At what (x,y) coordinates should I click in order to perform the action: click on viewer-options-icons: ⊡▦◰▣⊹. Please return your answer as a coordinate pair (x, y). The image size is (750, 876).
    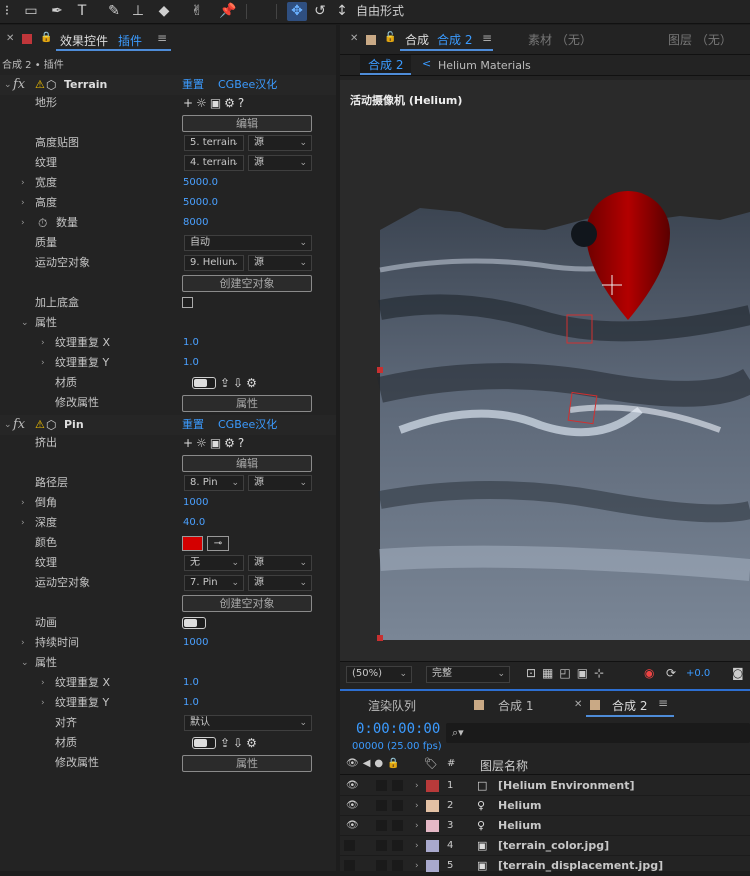
    Looking at the image, I should click on (568, 673).